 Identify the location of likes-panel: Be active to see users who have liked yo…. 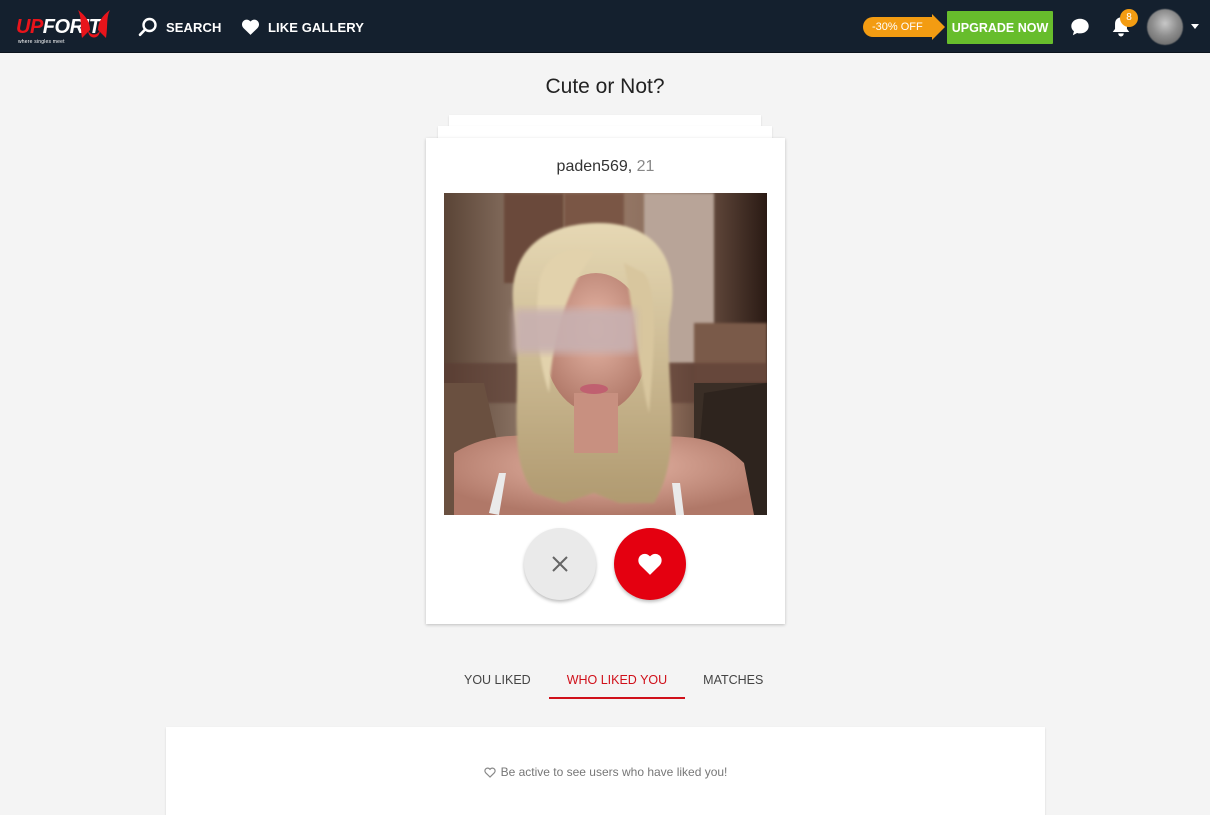
(605, 771).